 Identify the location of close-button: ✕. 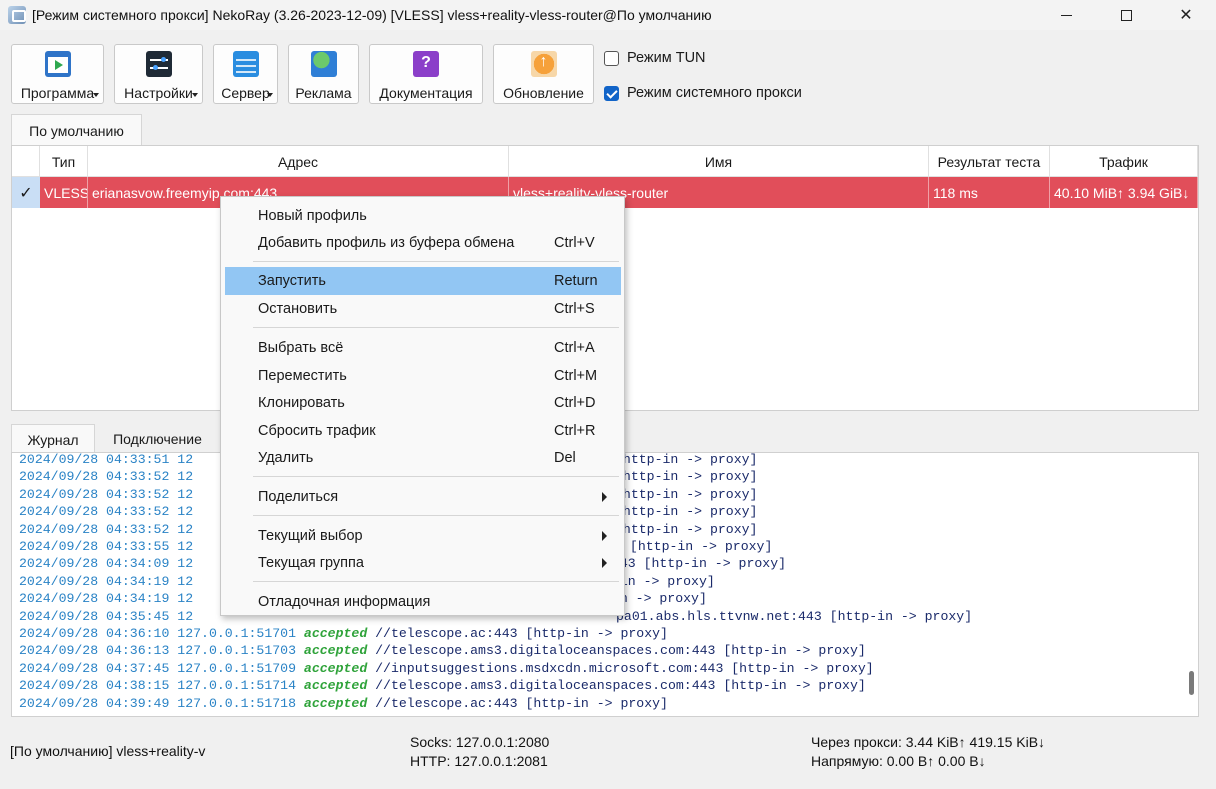
(1186, 15).